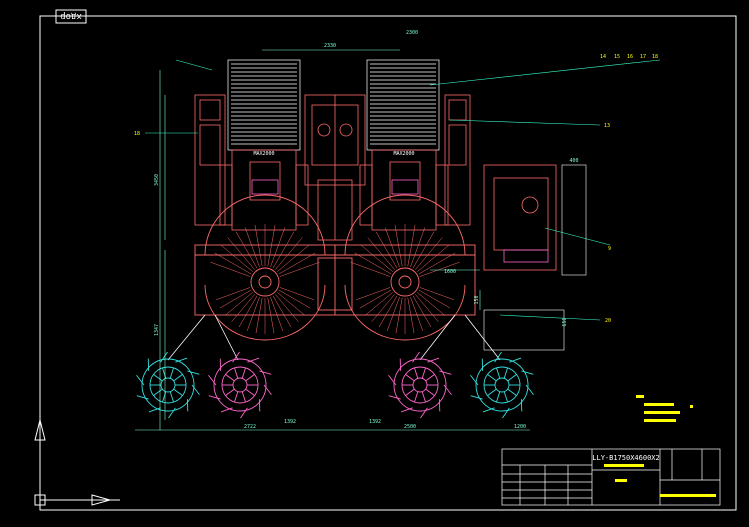  What do you see at coordinates (625, 458) in the screenshot?
I see `drawing-number: LLY-B1750X4600X2` at bounding box center [625, 458].